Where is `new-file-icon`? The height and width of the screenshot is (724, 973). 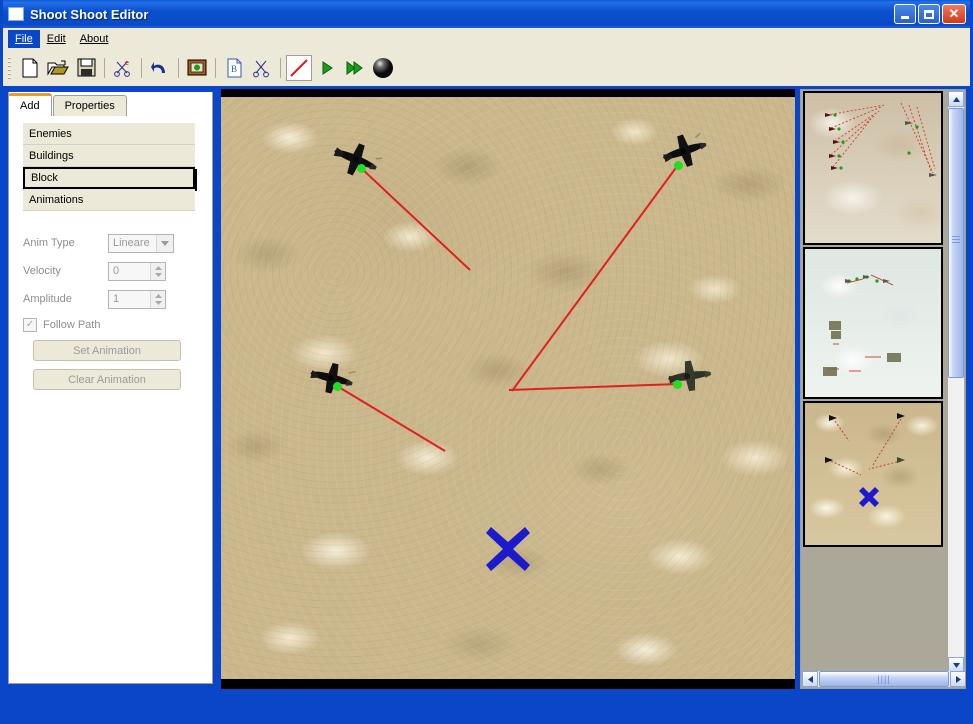
new-file-icon is located at coordinates (30, 67).